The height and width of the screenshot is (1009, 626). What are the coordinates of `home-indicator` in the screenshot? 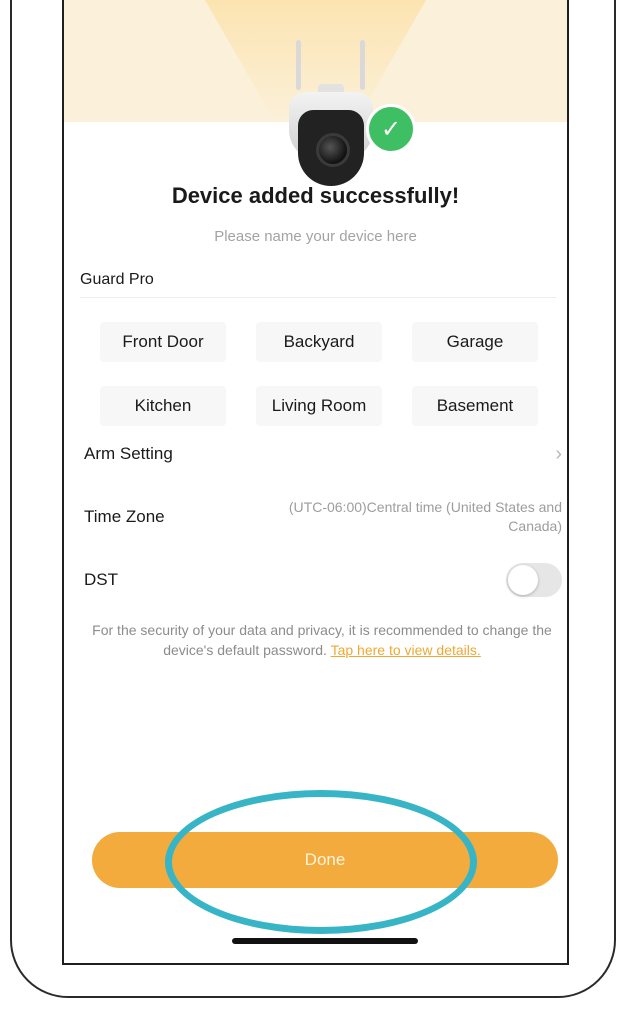 It's located at (325, 941).